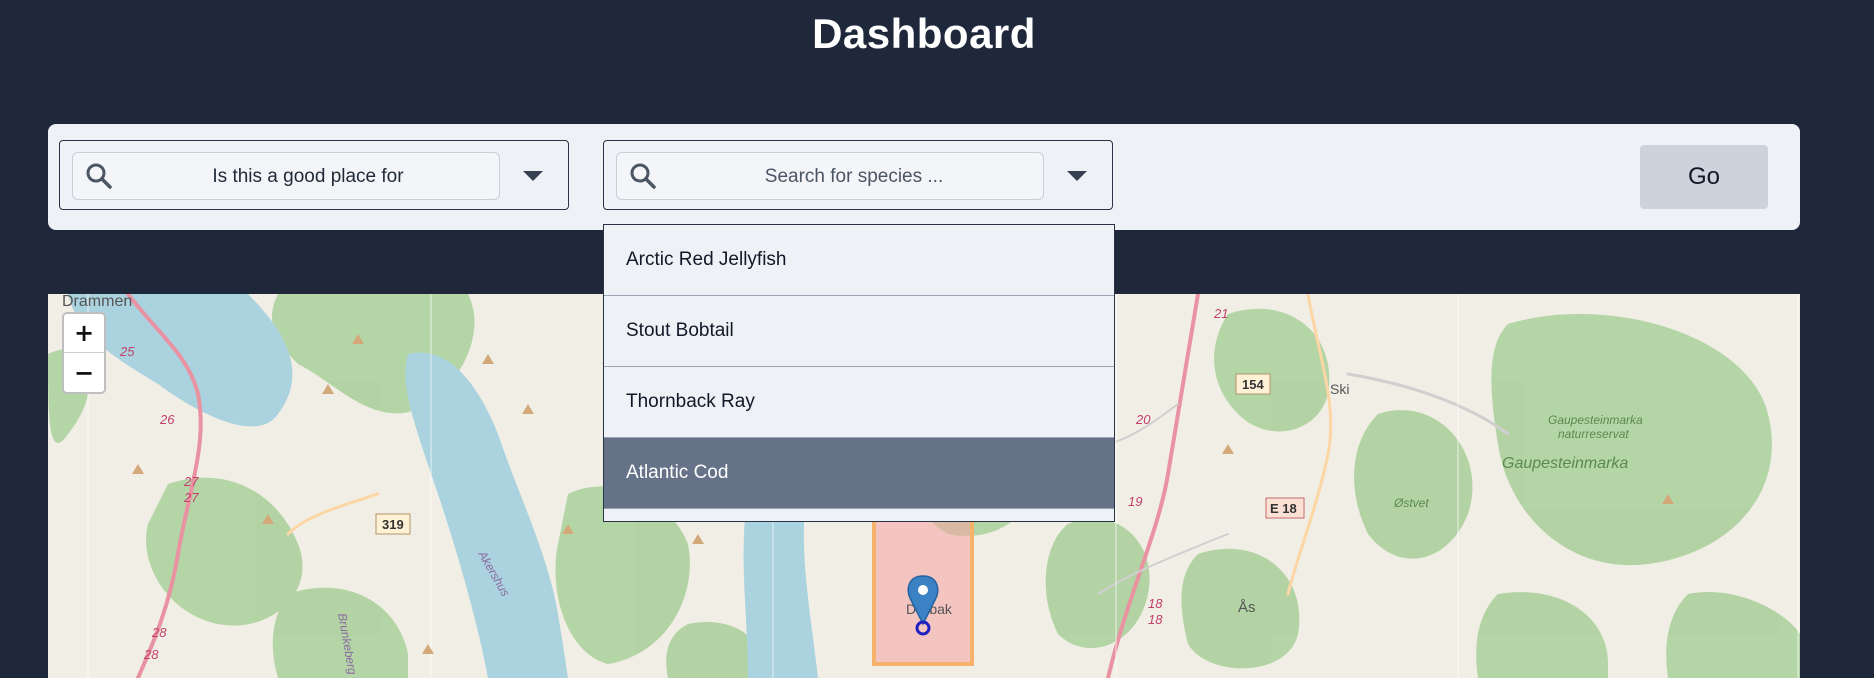  What do you see at coordinates (127, 351) in the screenshot?
I see `road-number: 25` at bounding box center [127, 351].